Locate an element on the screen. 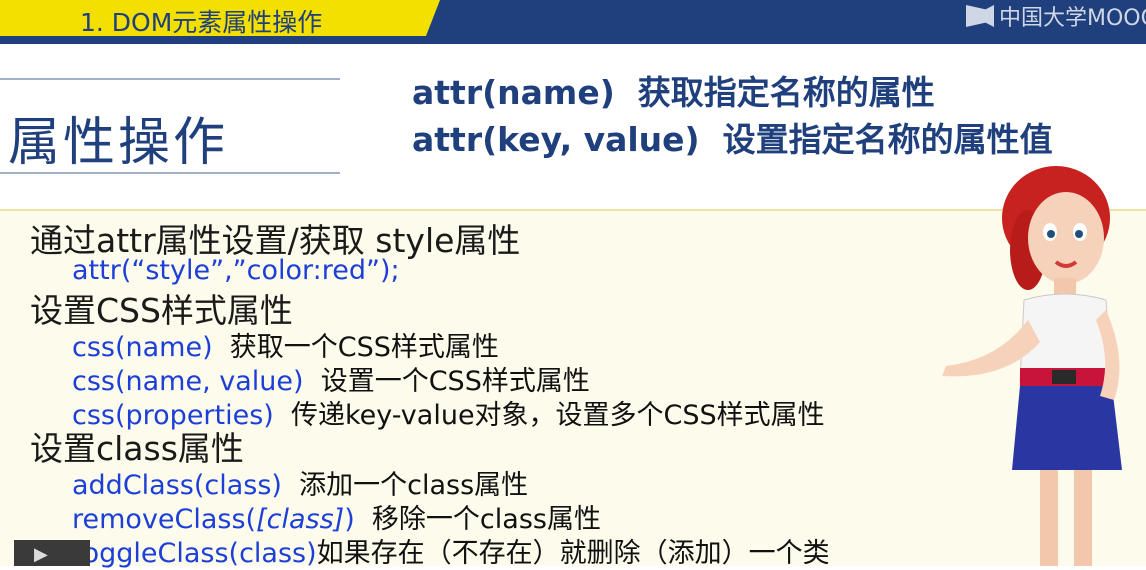 This screenshot has height=570, width=1146. mooc-logo-icon is located at coordinates (980, 16).